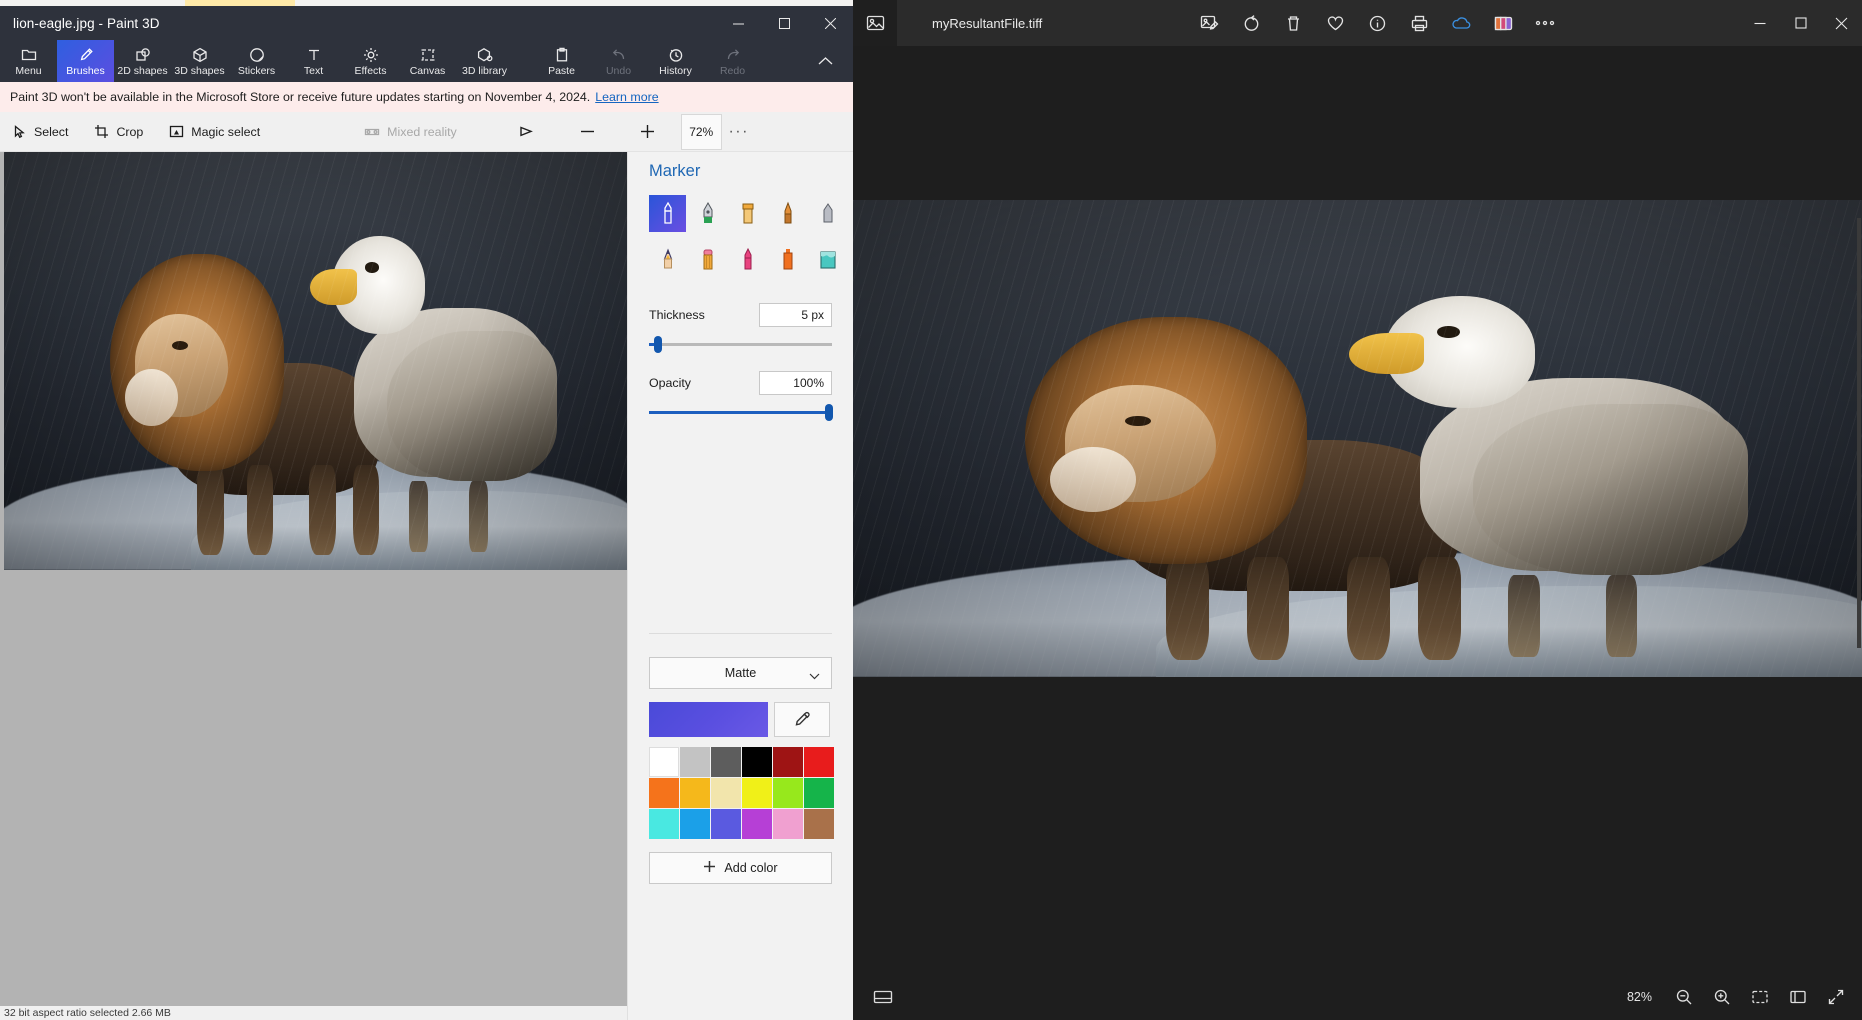 The image size is (1862, 1020). Describe the element at coordinates (827, 213) in the screenshot. I see `brush-eraser` at that location.